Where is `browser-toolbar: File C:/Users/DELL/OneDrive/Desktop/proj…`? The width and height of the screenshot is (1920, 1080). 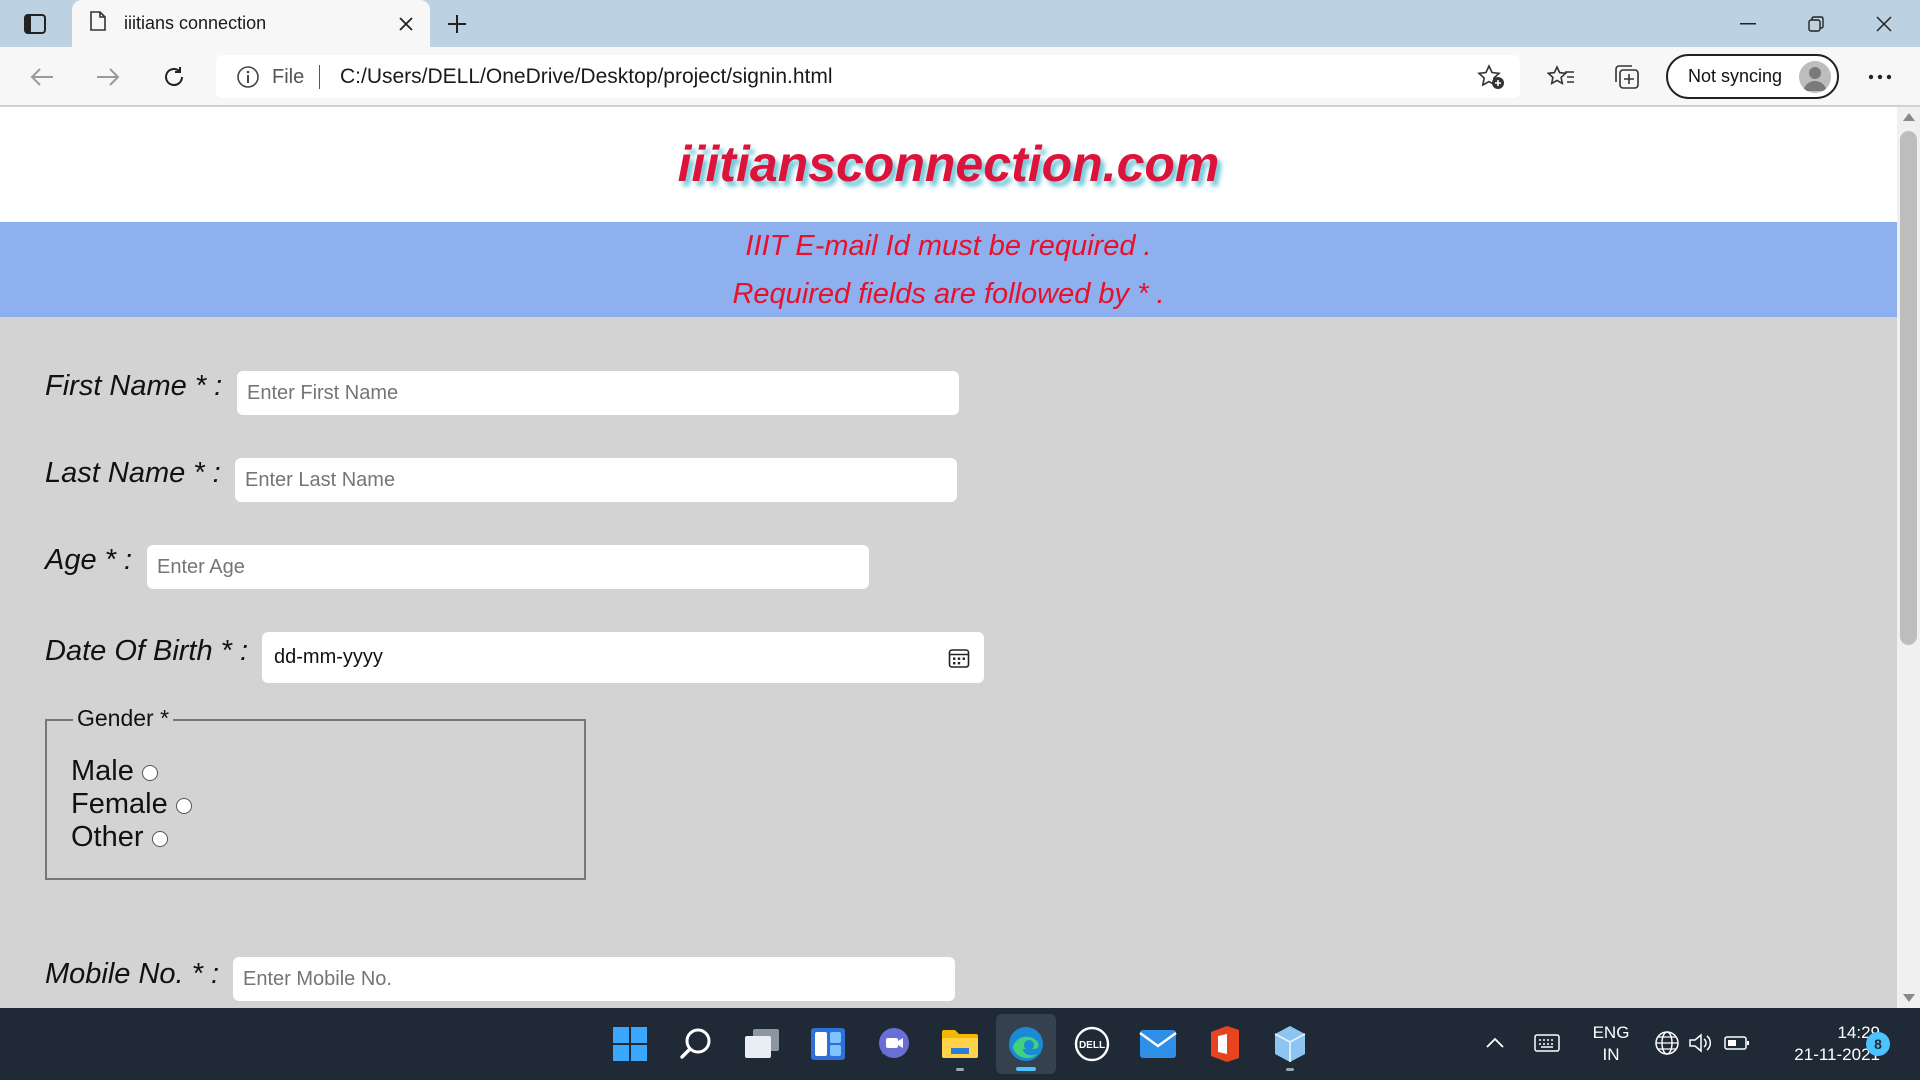
browser-toolbar: File C:/Users/DELL/OneDrive/Desktop/proj… is located at coordinates (960, 76).